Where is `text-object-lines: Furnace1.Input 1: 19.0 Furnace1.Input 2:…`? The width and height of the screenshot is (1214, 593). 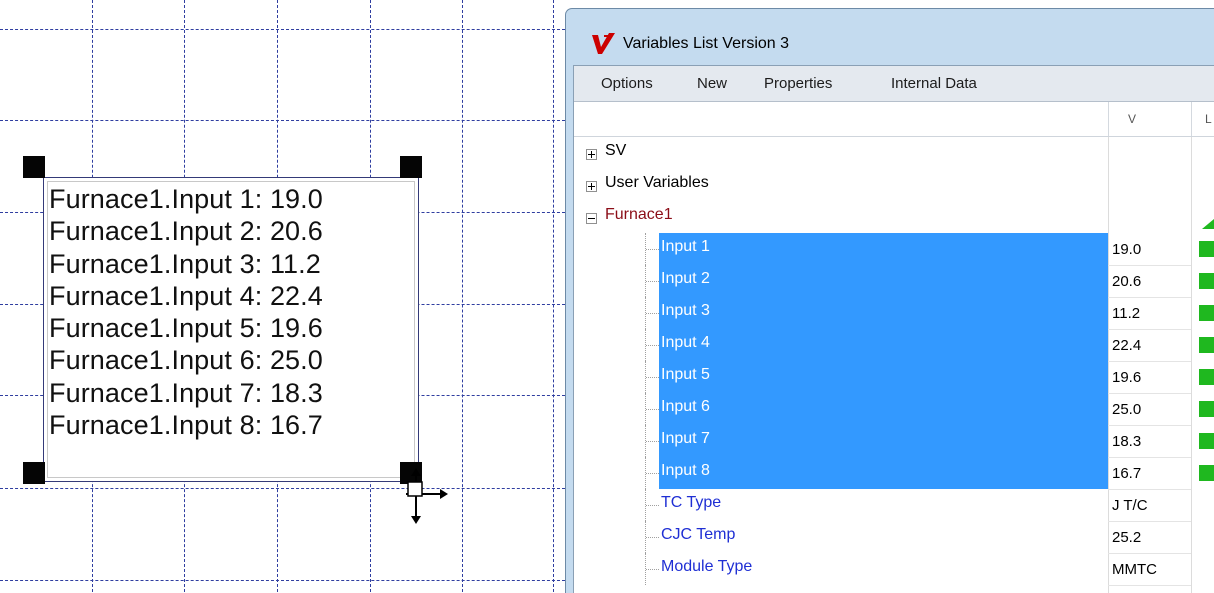 text-object-lines: Furnace1.Input 1: 19.0 Furnace1.Input 2:… is located at coordinates (186, 312).